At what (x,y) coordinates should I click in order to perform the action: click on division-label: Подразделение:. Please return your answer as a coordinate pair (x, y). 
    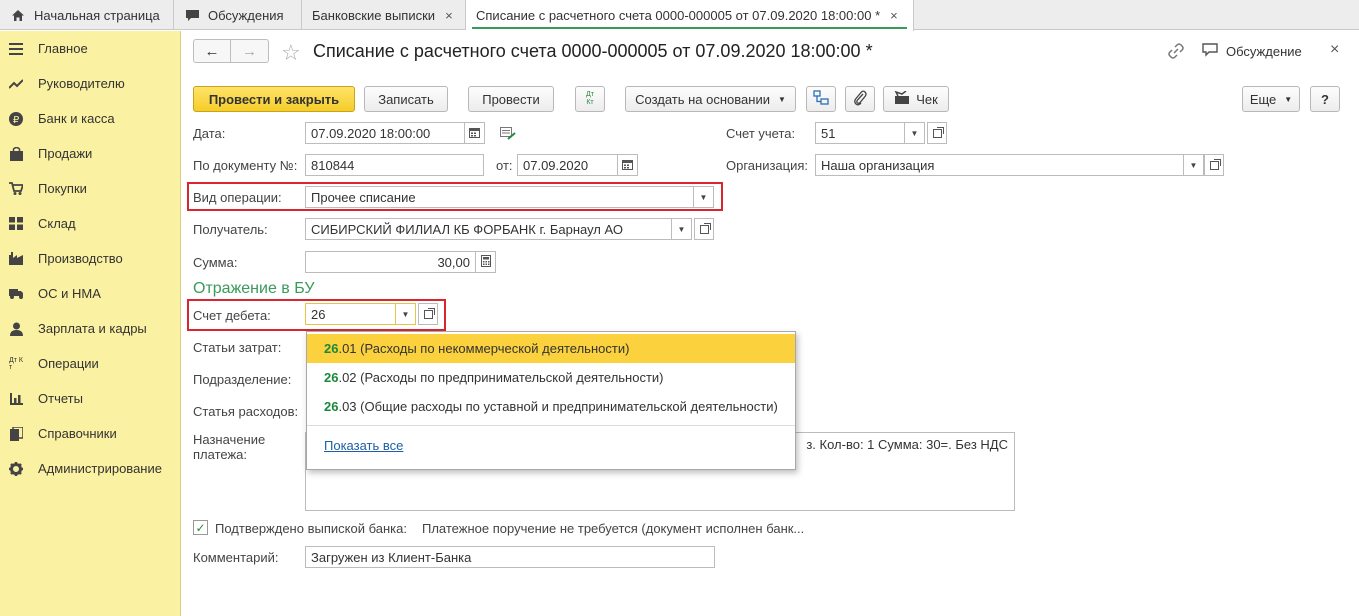
    Looking at the image, I should click on (242, 379).